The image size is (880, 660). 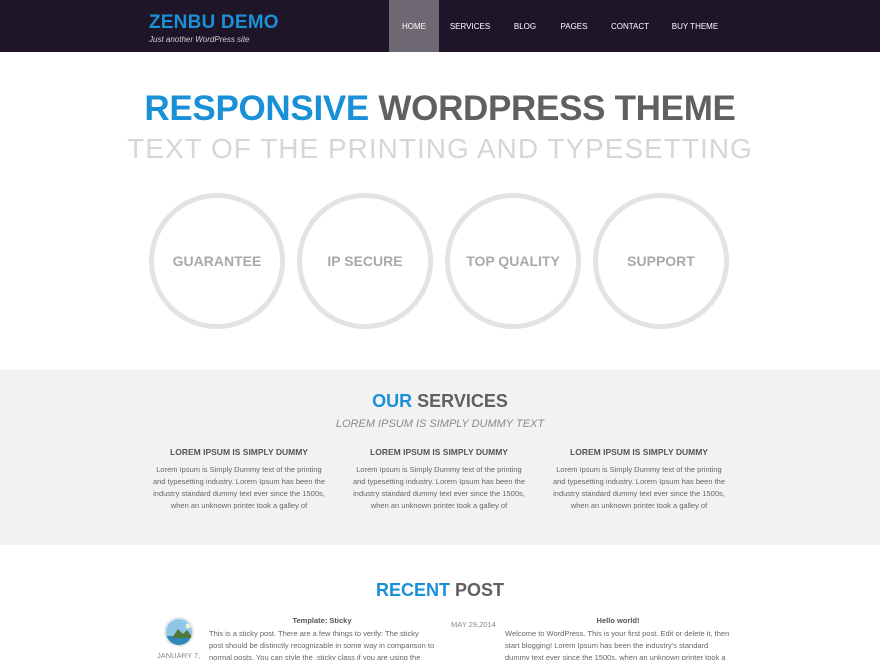 I want to click on feature-circles: GUARANTEE IP SECURE TOP QUALITY SUPPORT, so click(x=439, y=261).